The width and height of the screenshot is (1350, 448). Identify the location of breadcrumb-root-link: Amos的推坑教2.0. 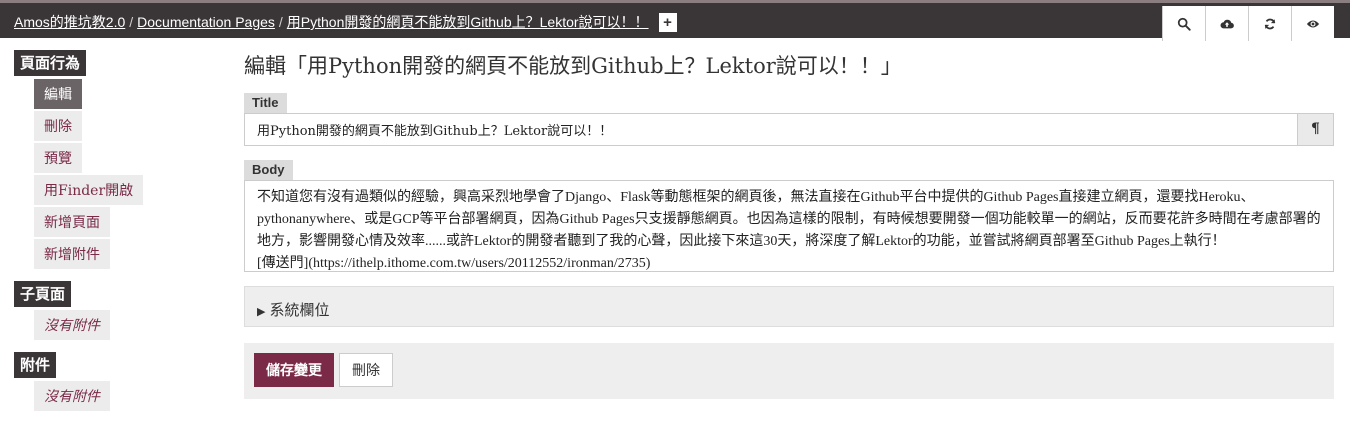
(69, 22).